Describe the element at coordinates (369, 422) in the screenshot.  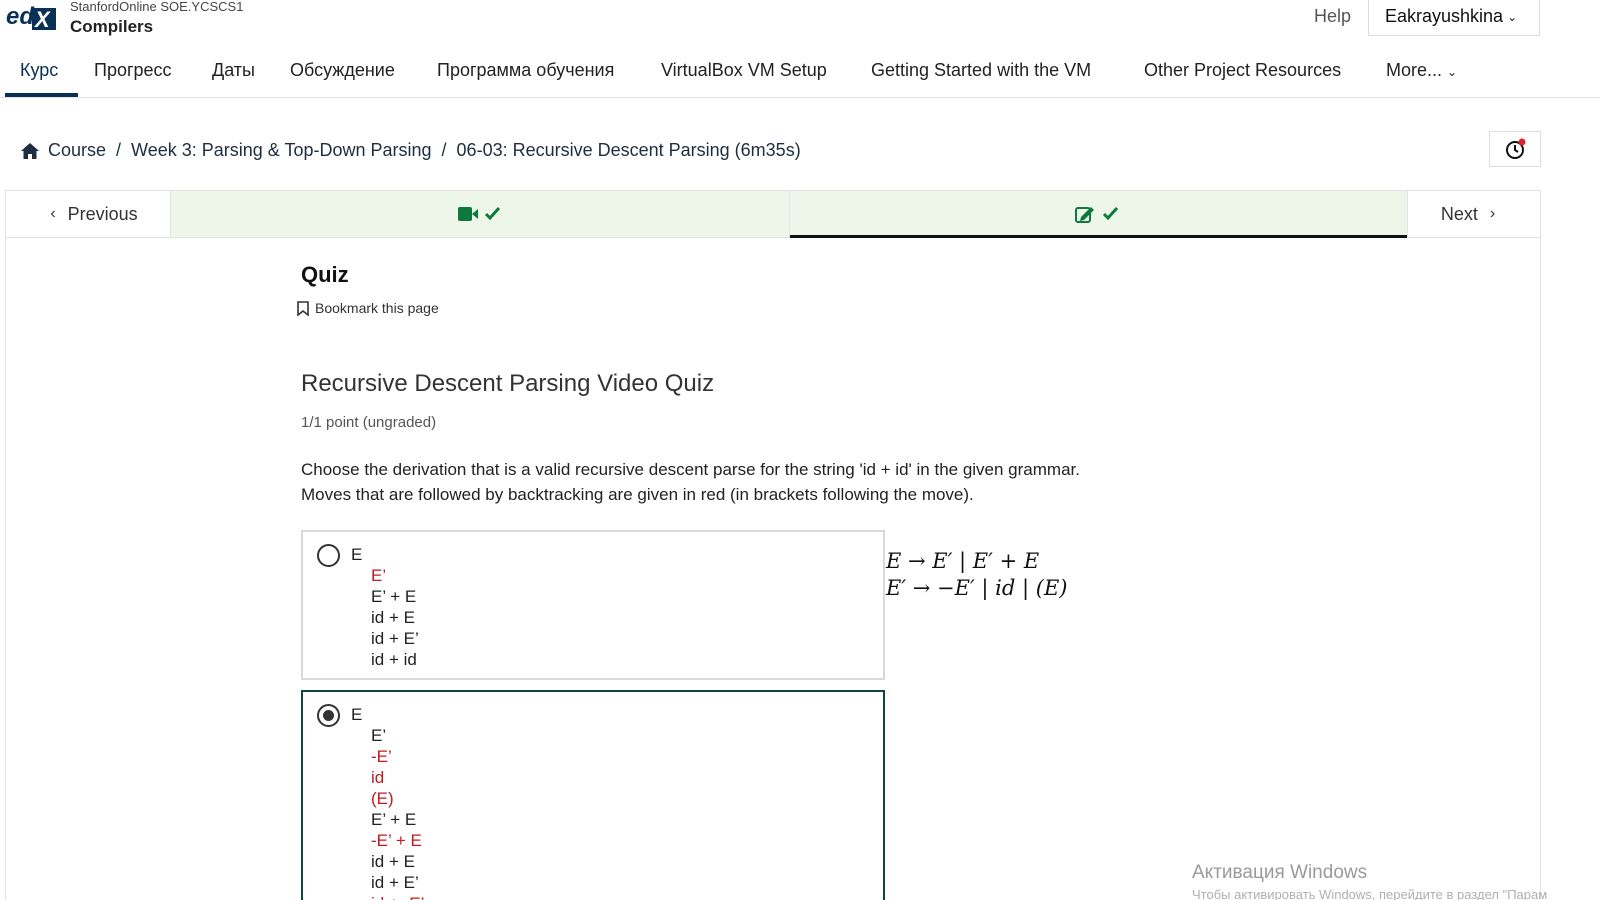
I see `problem-points: 1/1 point (ungraded)` at that location.